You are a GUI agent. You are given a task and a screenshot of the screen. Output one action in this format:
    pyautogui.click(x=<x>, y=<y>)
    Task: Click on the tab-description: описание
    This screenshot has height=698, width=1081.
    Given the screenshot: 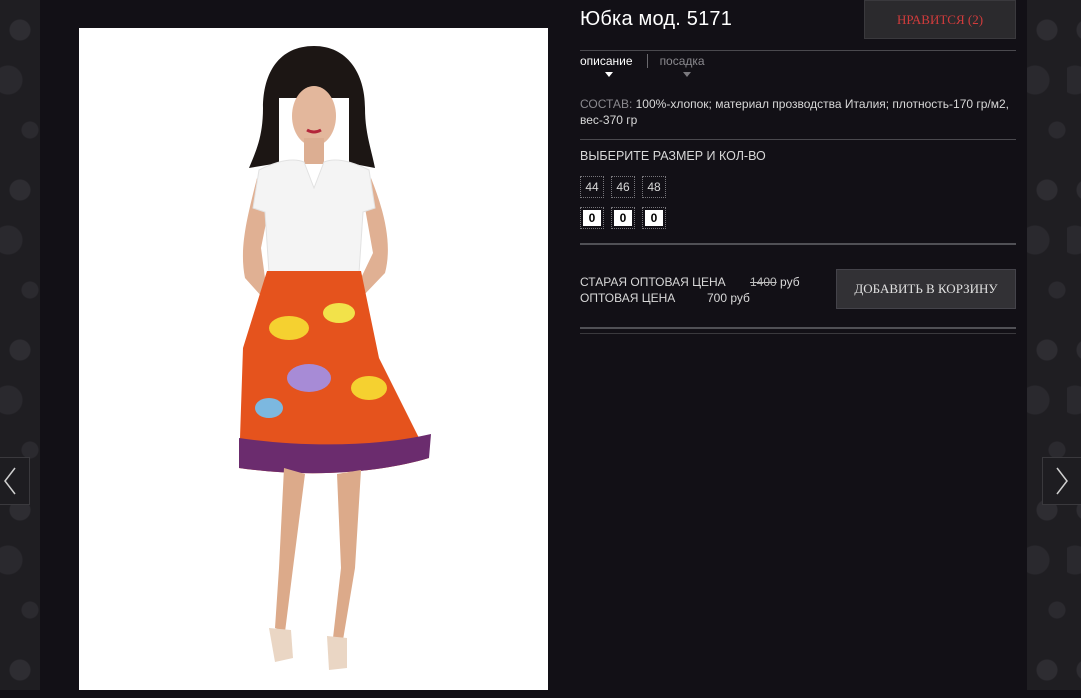 What is the action you would take?
    pyautogui.click(x=613, y=65)
    